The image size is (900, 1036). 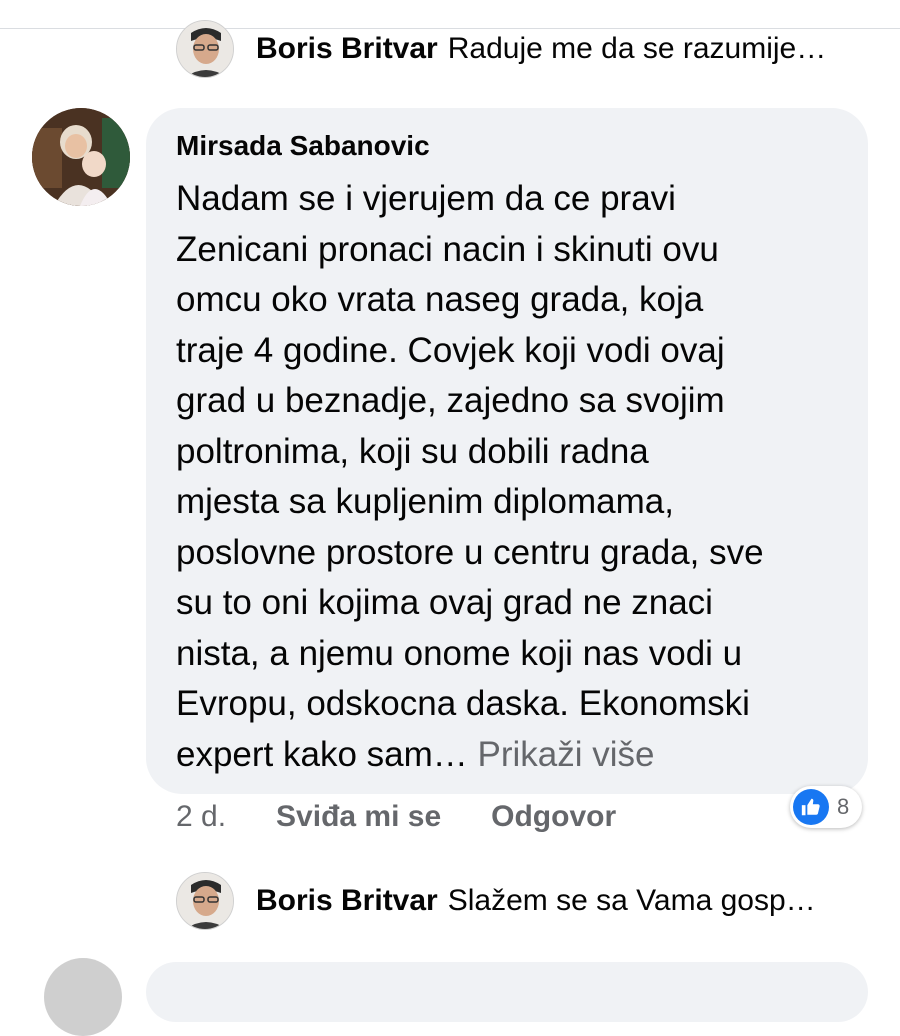 I want to click on thumbs-up-icon, so click(x=811, y=807).